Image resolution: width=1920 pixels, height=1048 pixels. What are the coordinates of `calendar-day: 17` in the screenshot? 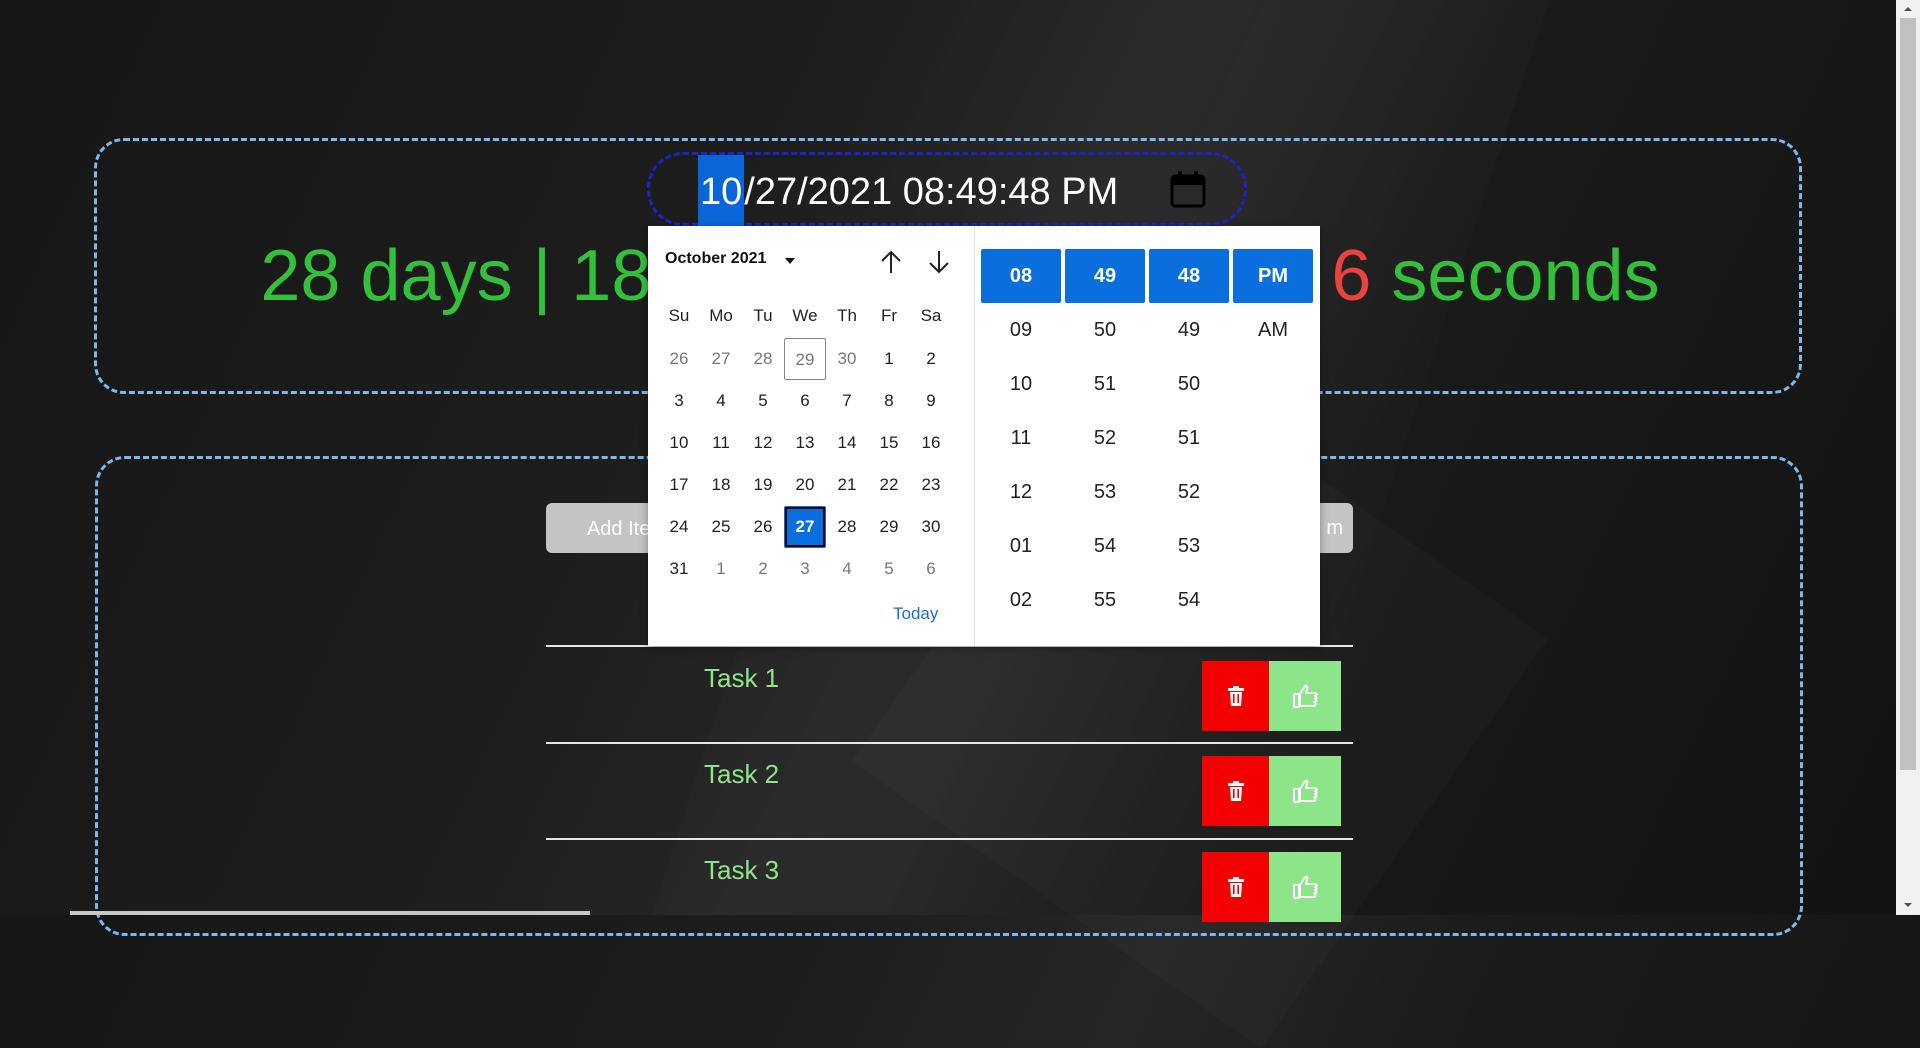 It's located at (679, 485).